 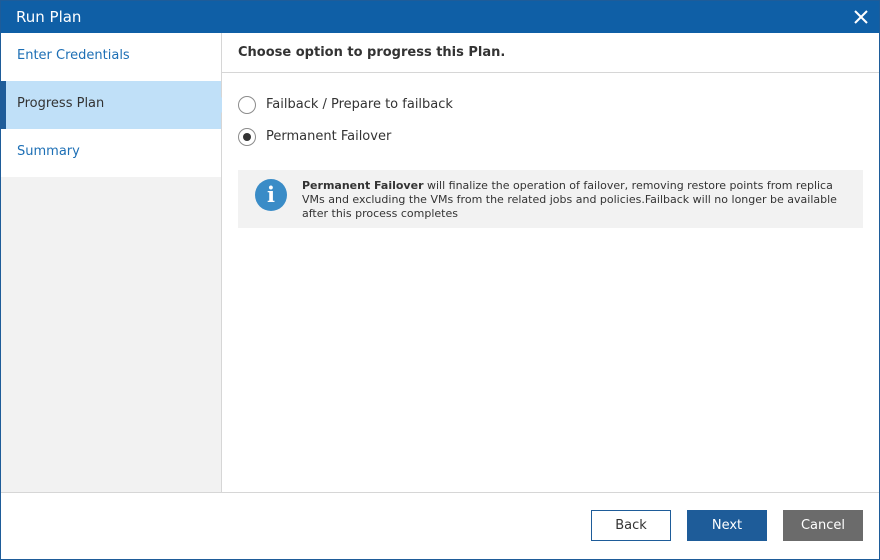 What do you see at coordinates (111, 153) in the screenshot?
I see `step-summary: Summary` at bounding box center [111, 153].